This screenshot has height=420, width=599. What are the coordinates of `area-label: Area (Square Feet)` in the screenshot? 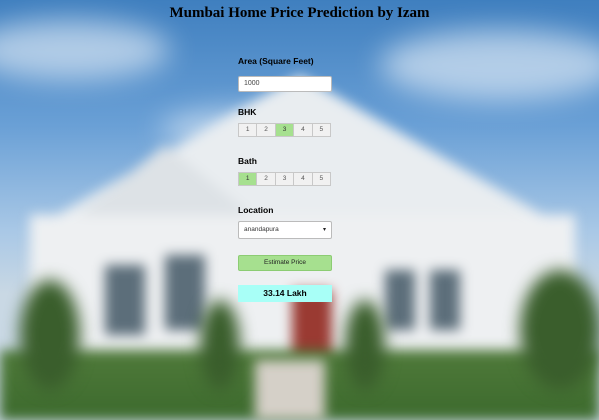 It's located at (276, 61).